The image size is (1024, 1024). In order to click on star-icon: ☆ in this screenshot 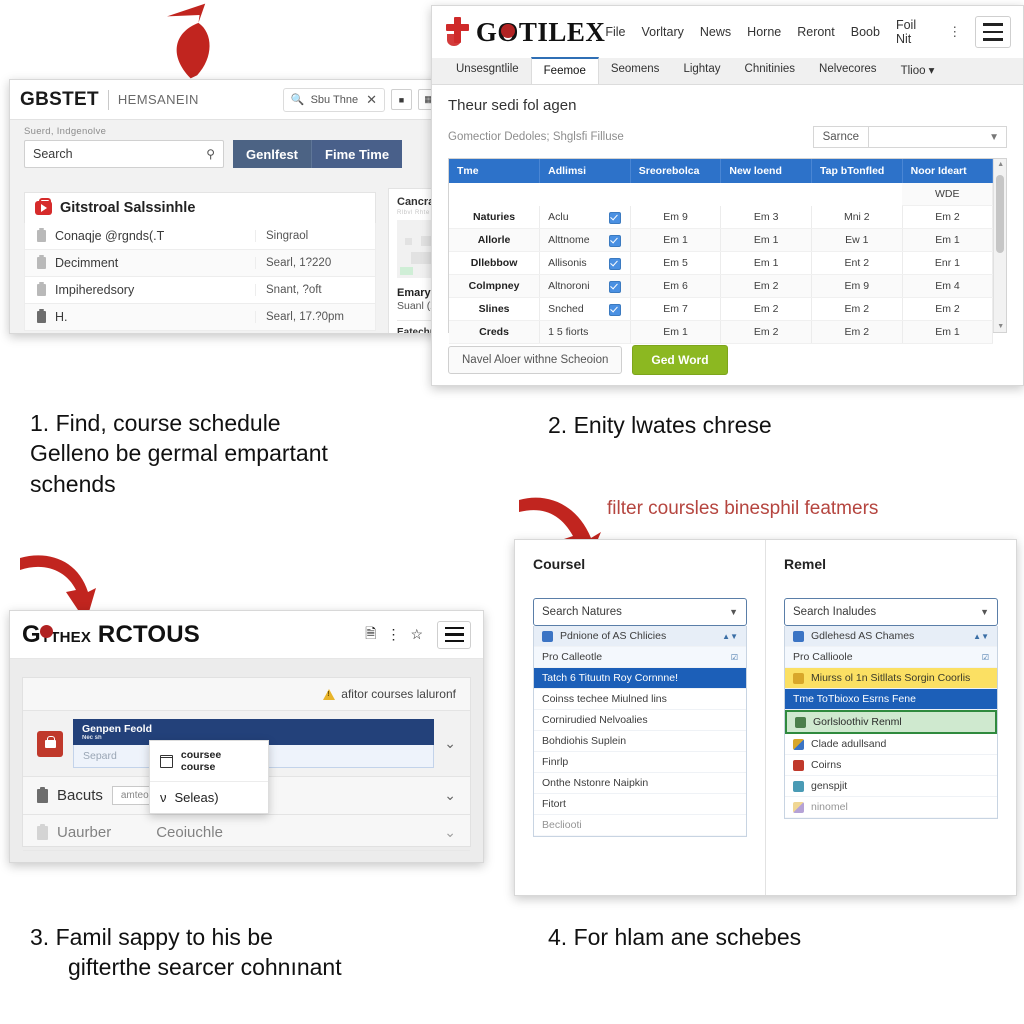, I will do `click(416, 634)`.